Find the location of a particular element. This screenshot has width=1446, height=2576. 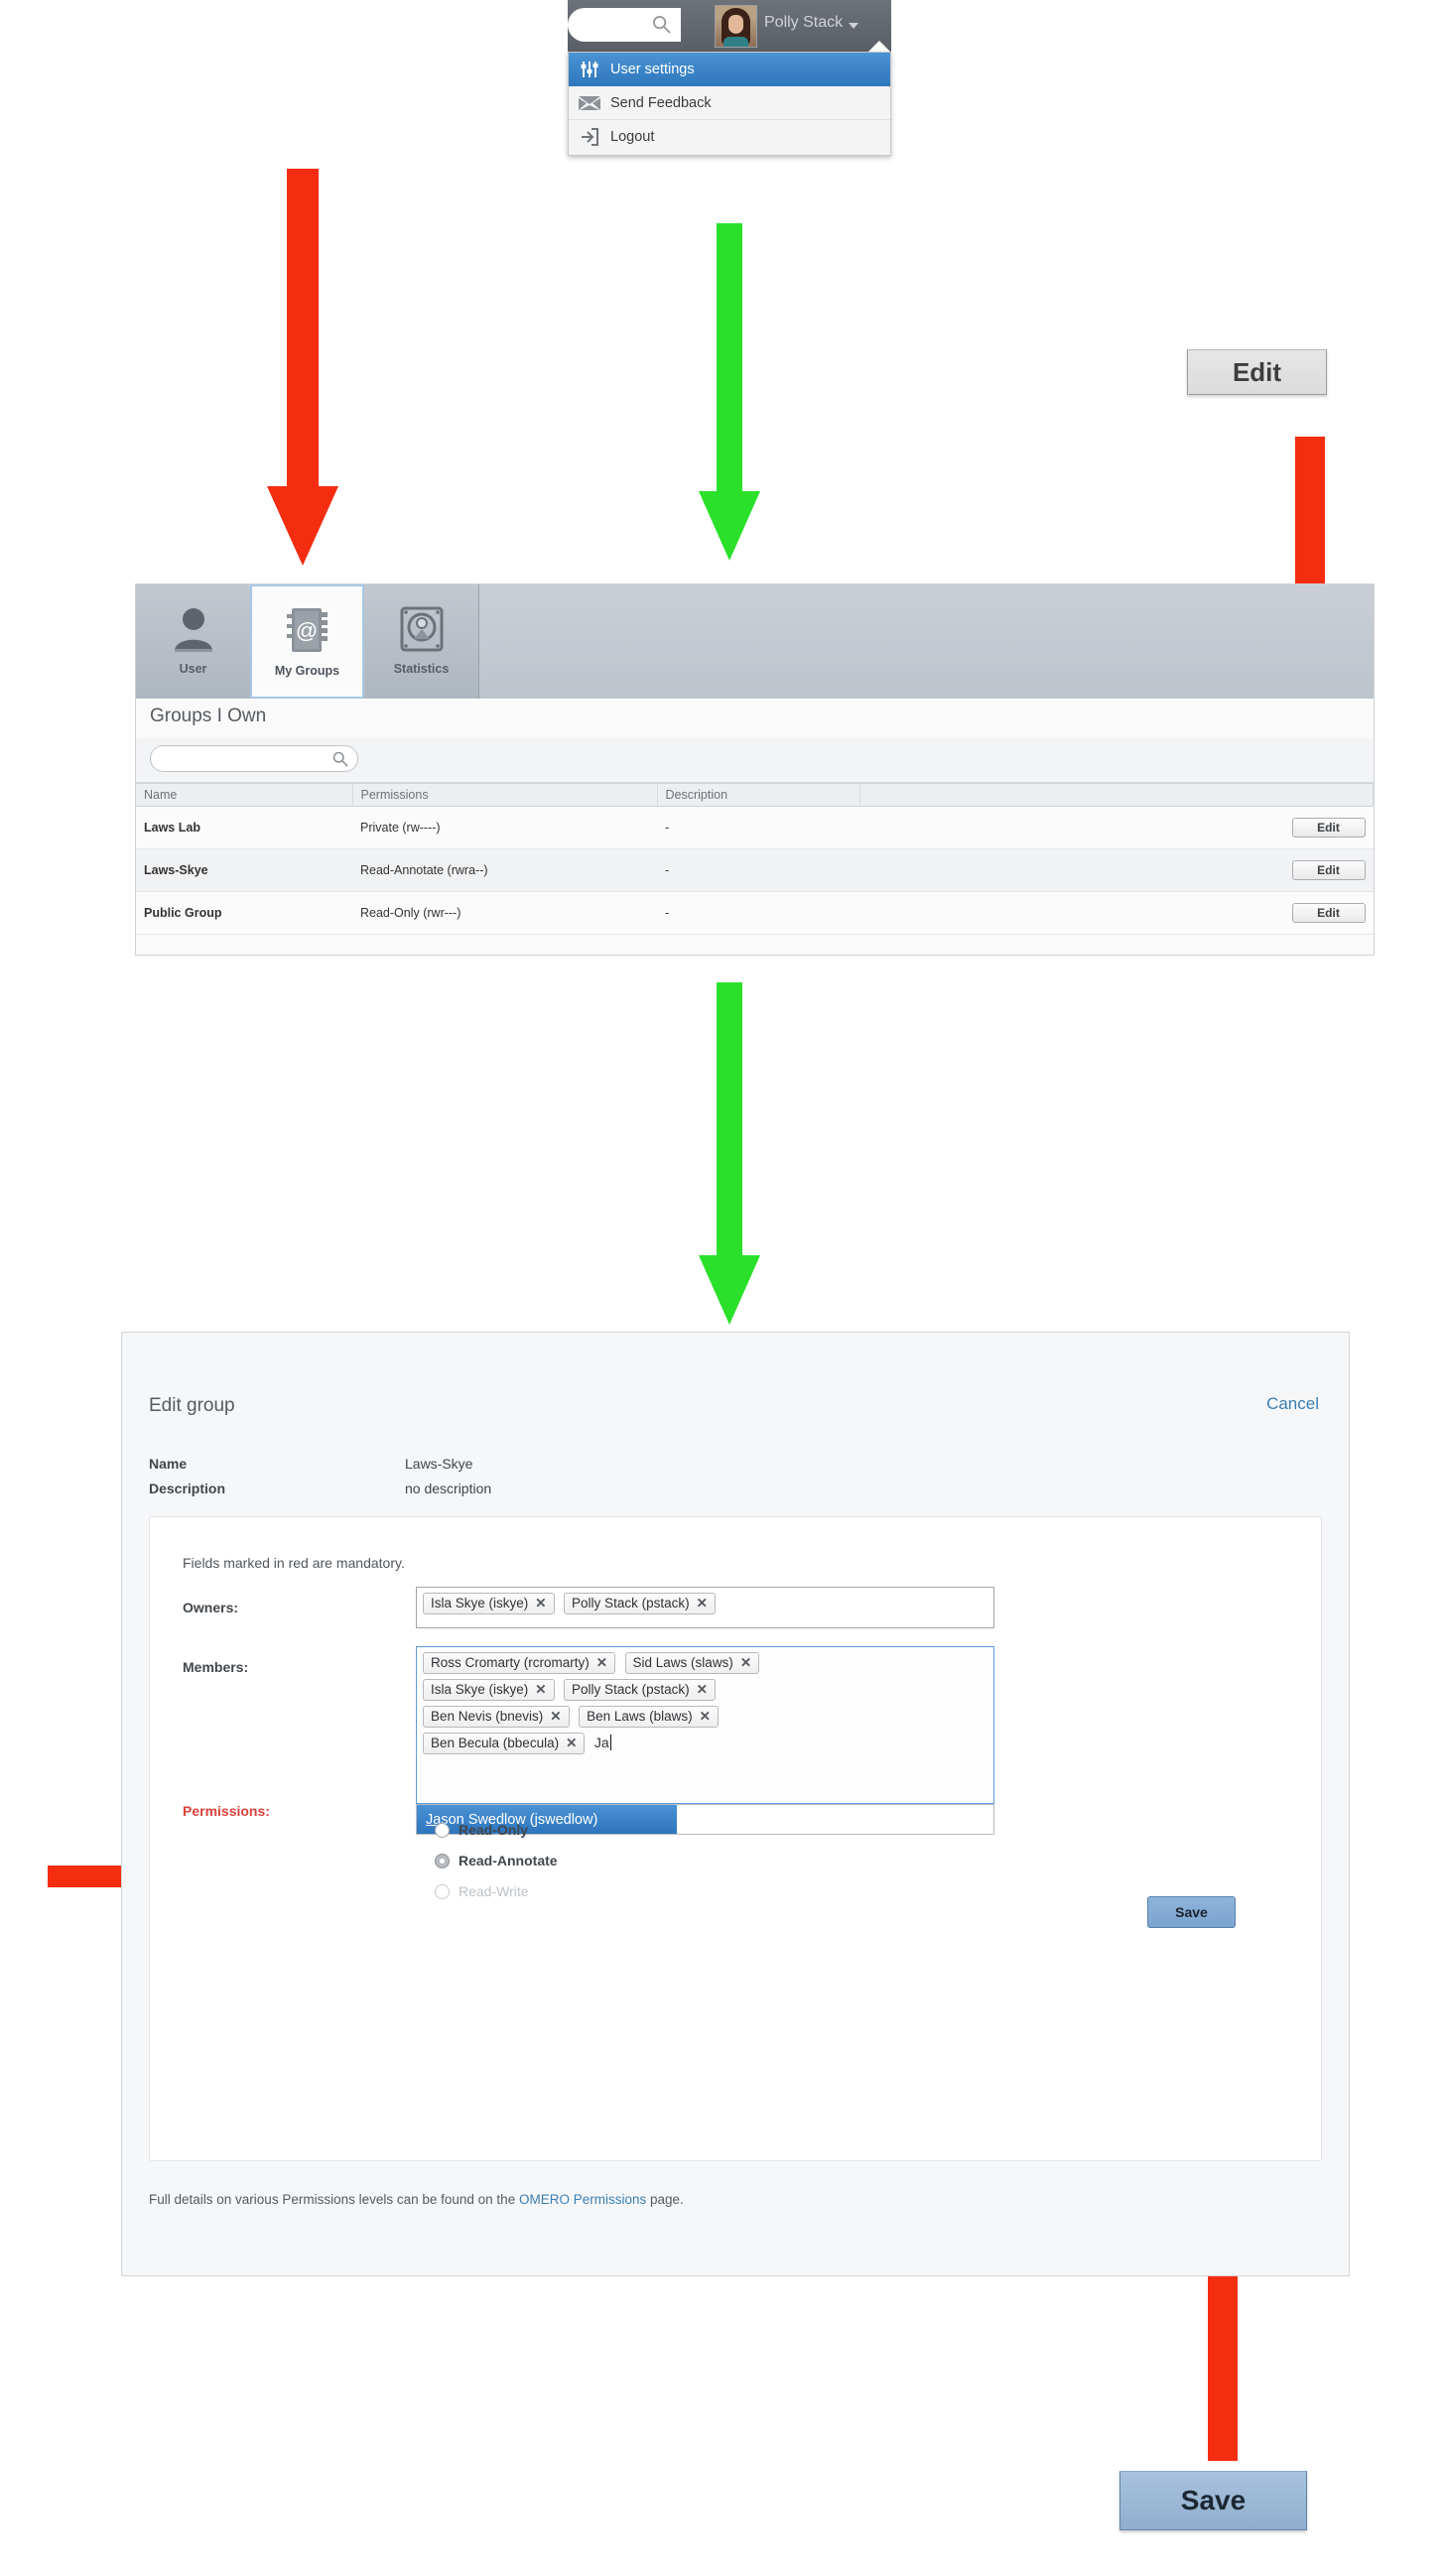

tab-user: User is located at coordinates (193, 642).